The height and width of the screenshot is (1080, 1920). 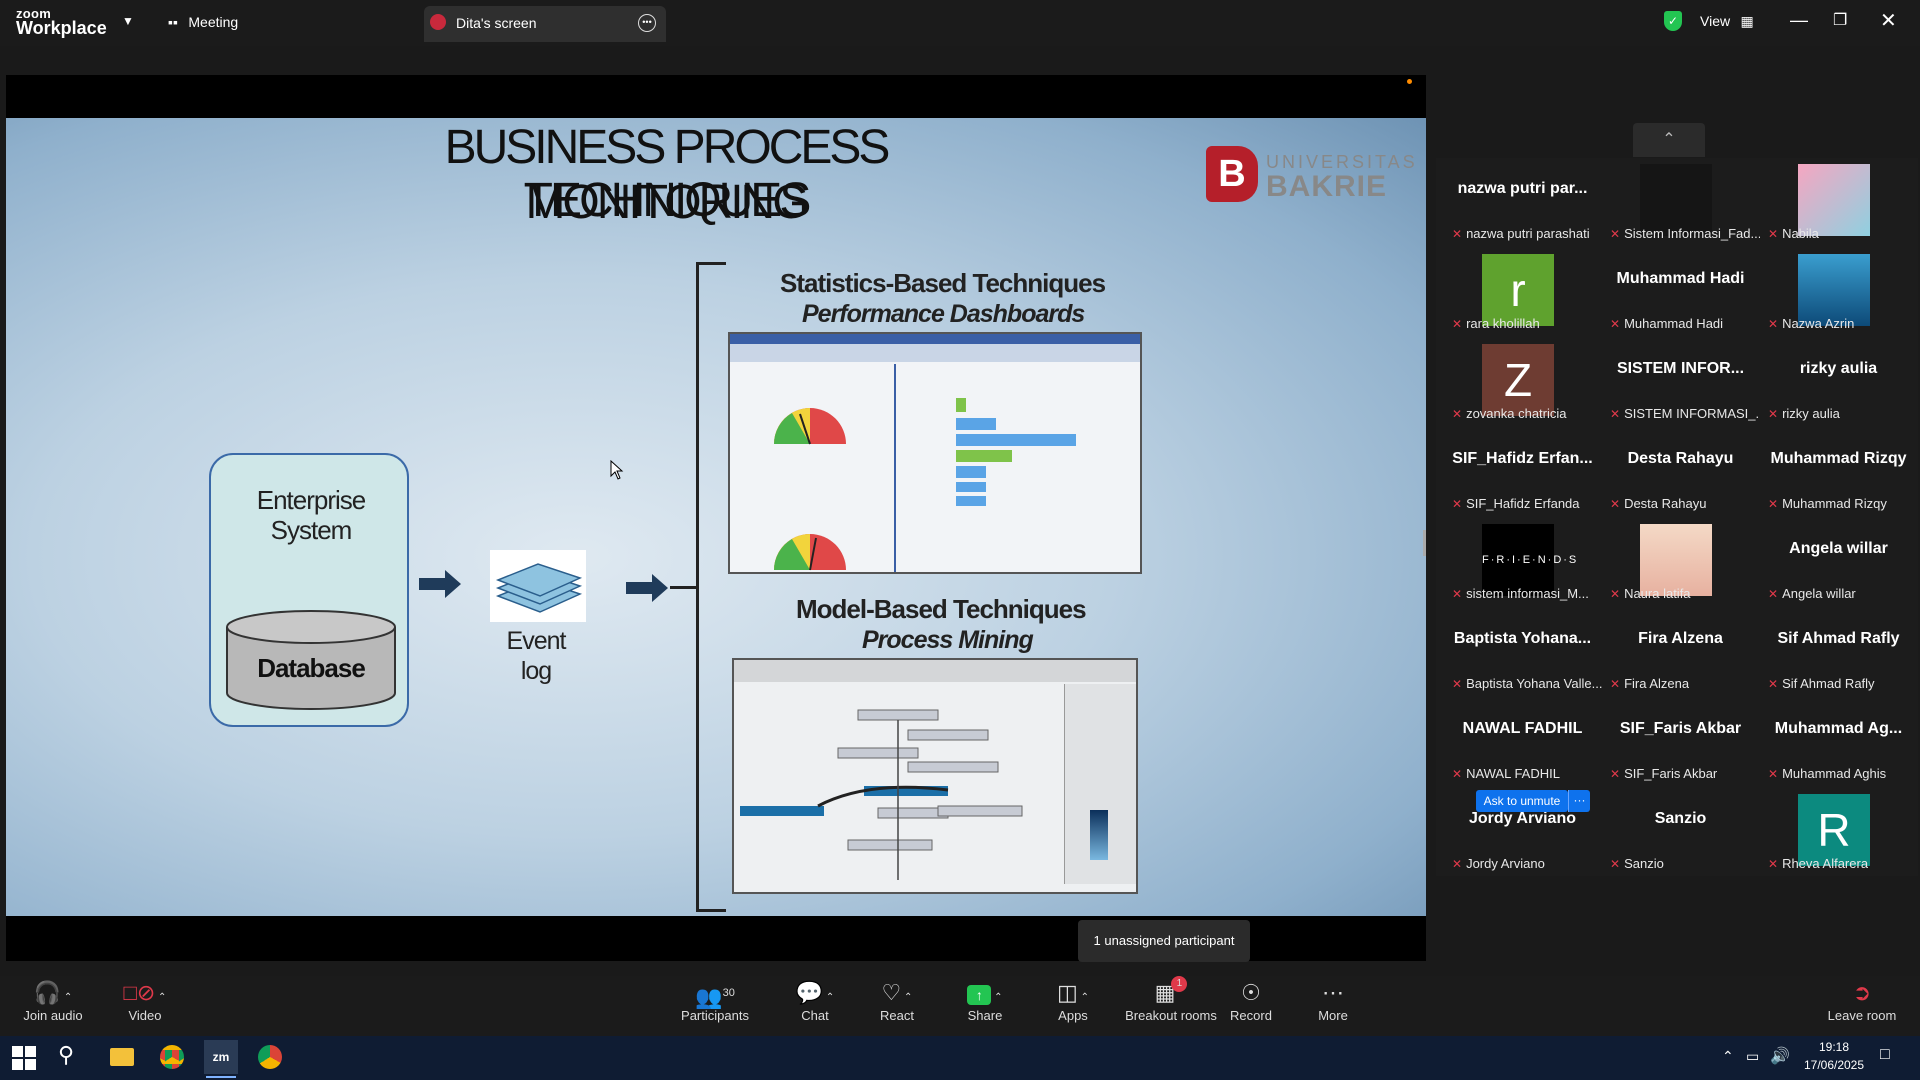 I want to click on dashboard-menubar, so click(x=935, y=353).